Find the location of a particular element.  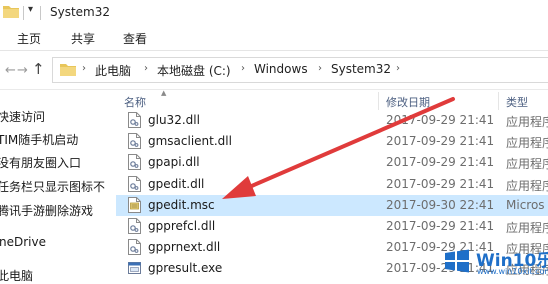

file-row: gpapi.dll 2017-09-29 21:41 应用程序 is located at coordinates (332, 162).